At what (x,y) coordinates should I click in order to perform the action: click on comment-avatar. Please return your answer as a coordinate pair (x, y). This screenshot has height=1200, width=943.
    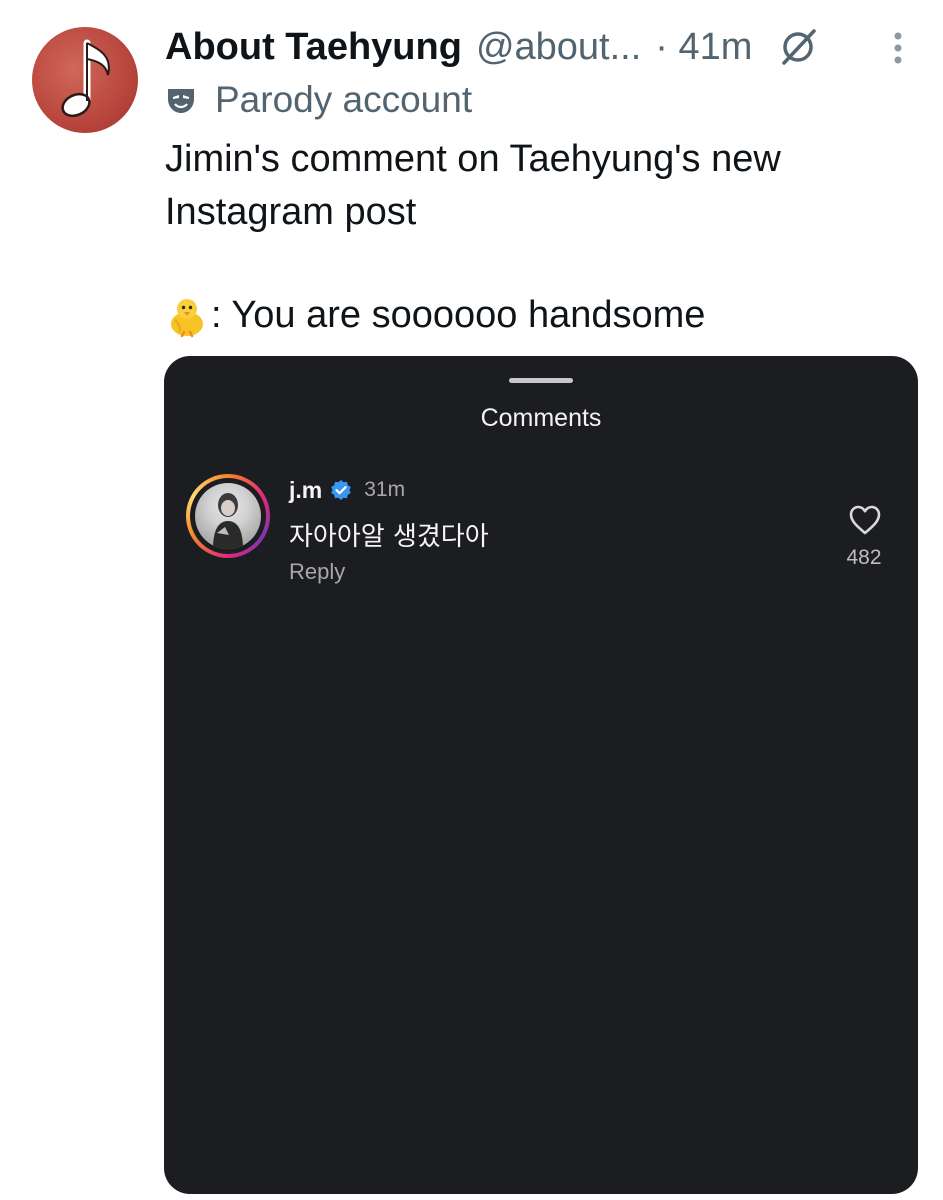
    Looking at the image, I should click on (228, 516).